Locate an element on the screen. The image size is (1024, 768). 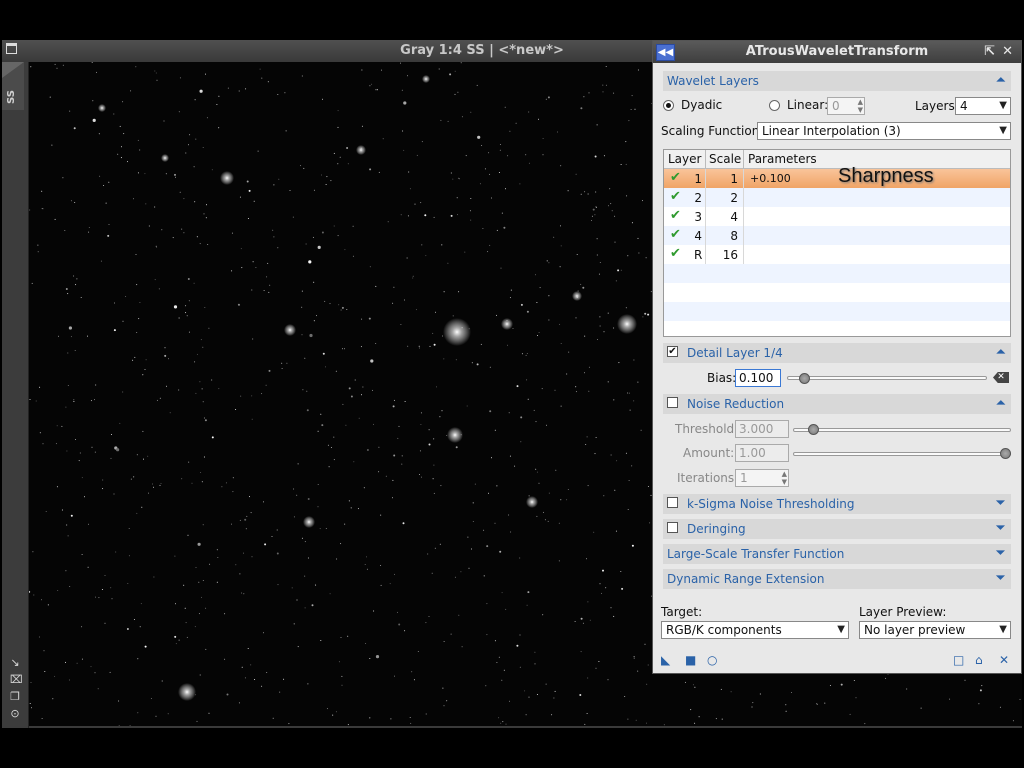
noise-reduction-checkbox is located at coordinates (672, 402).